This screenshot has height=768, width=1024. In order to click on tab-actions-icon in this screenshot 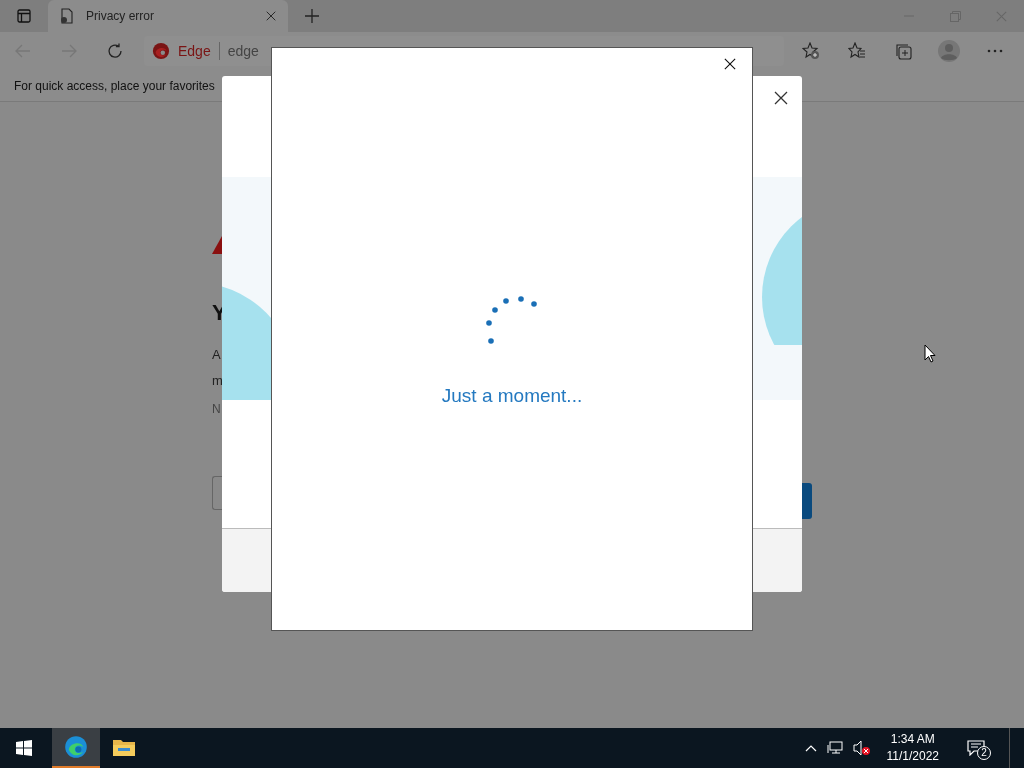, I will do `click(24, 16)`.